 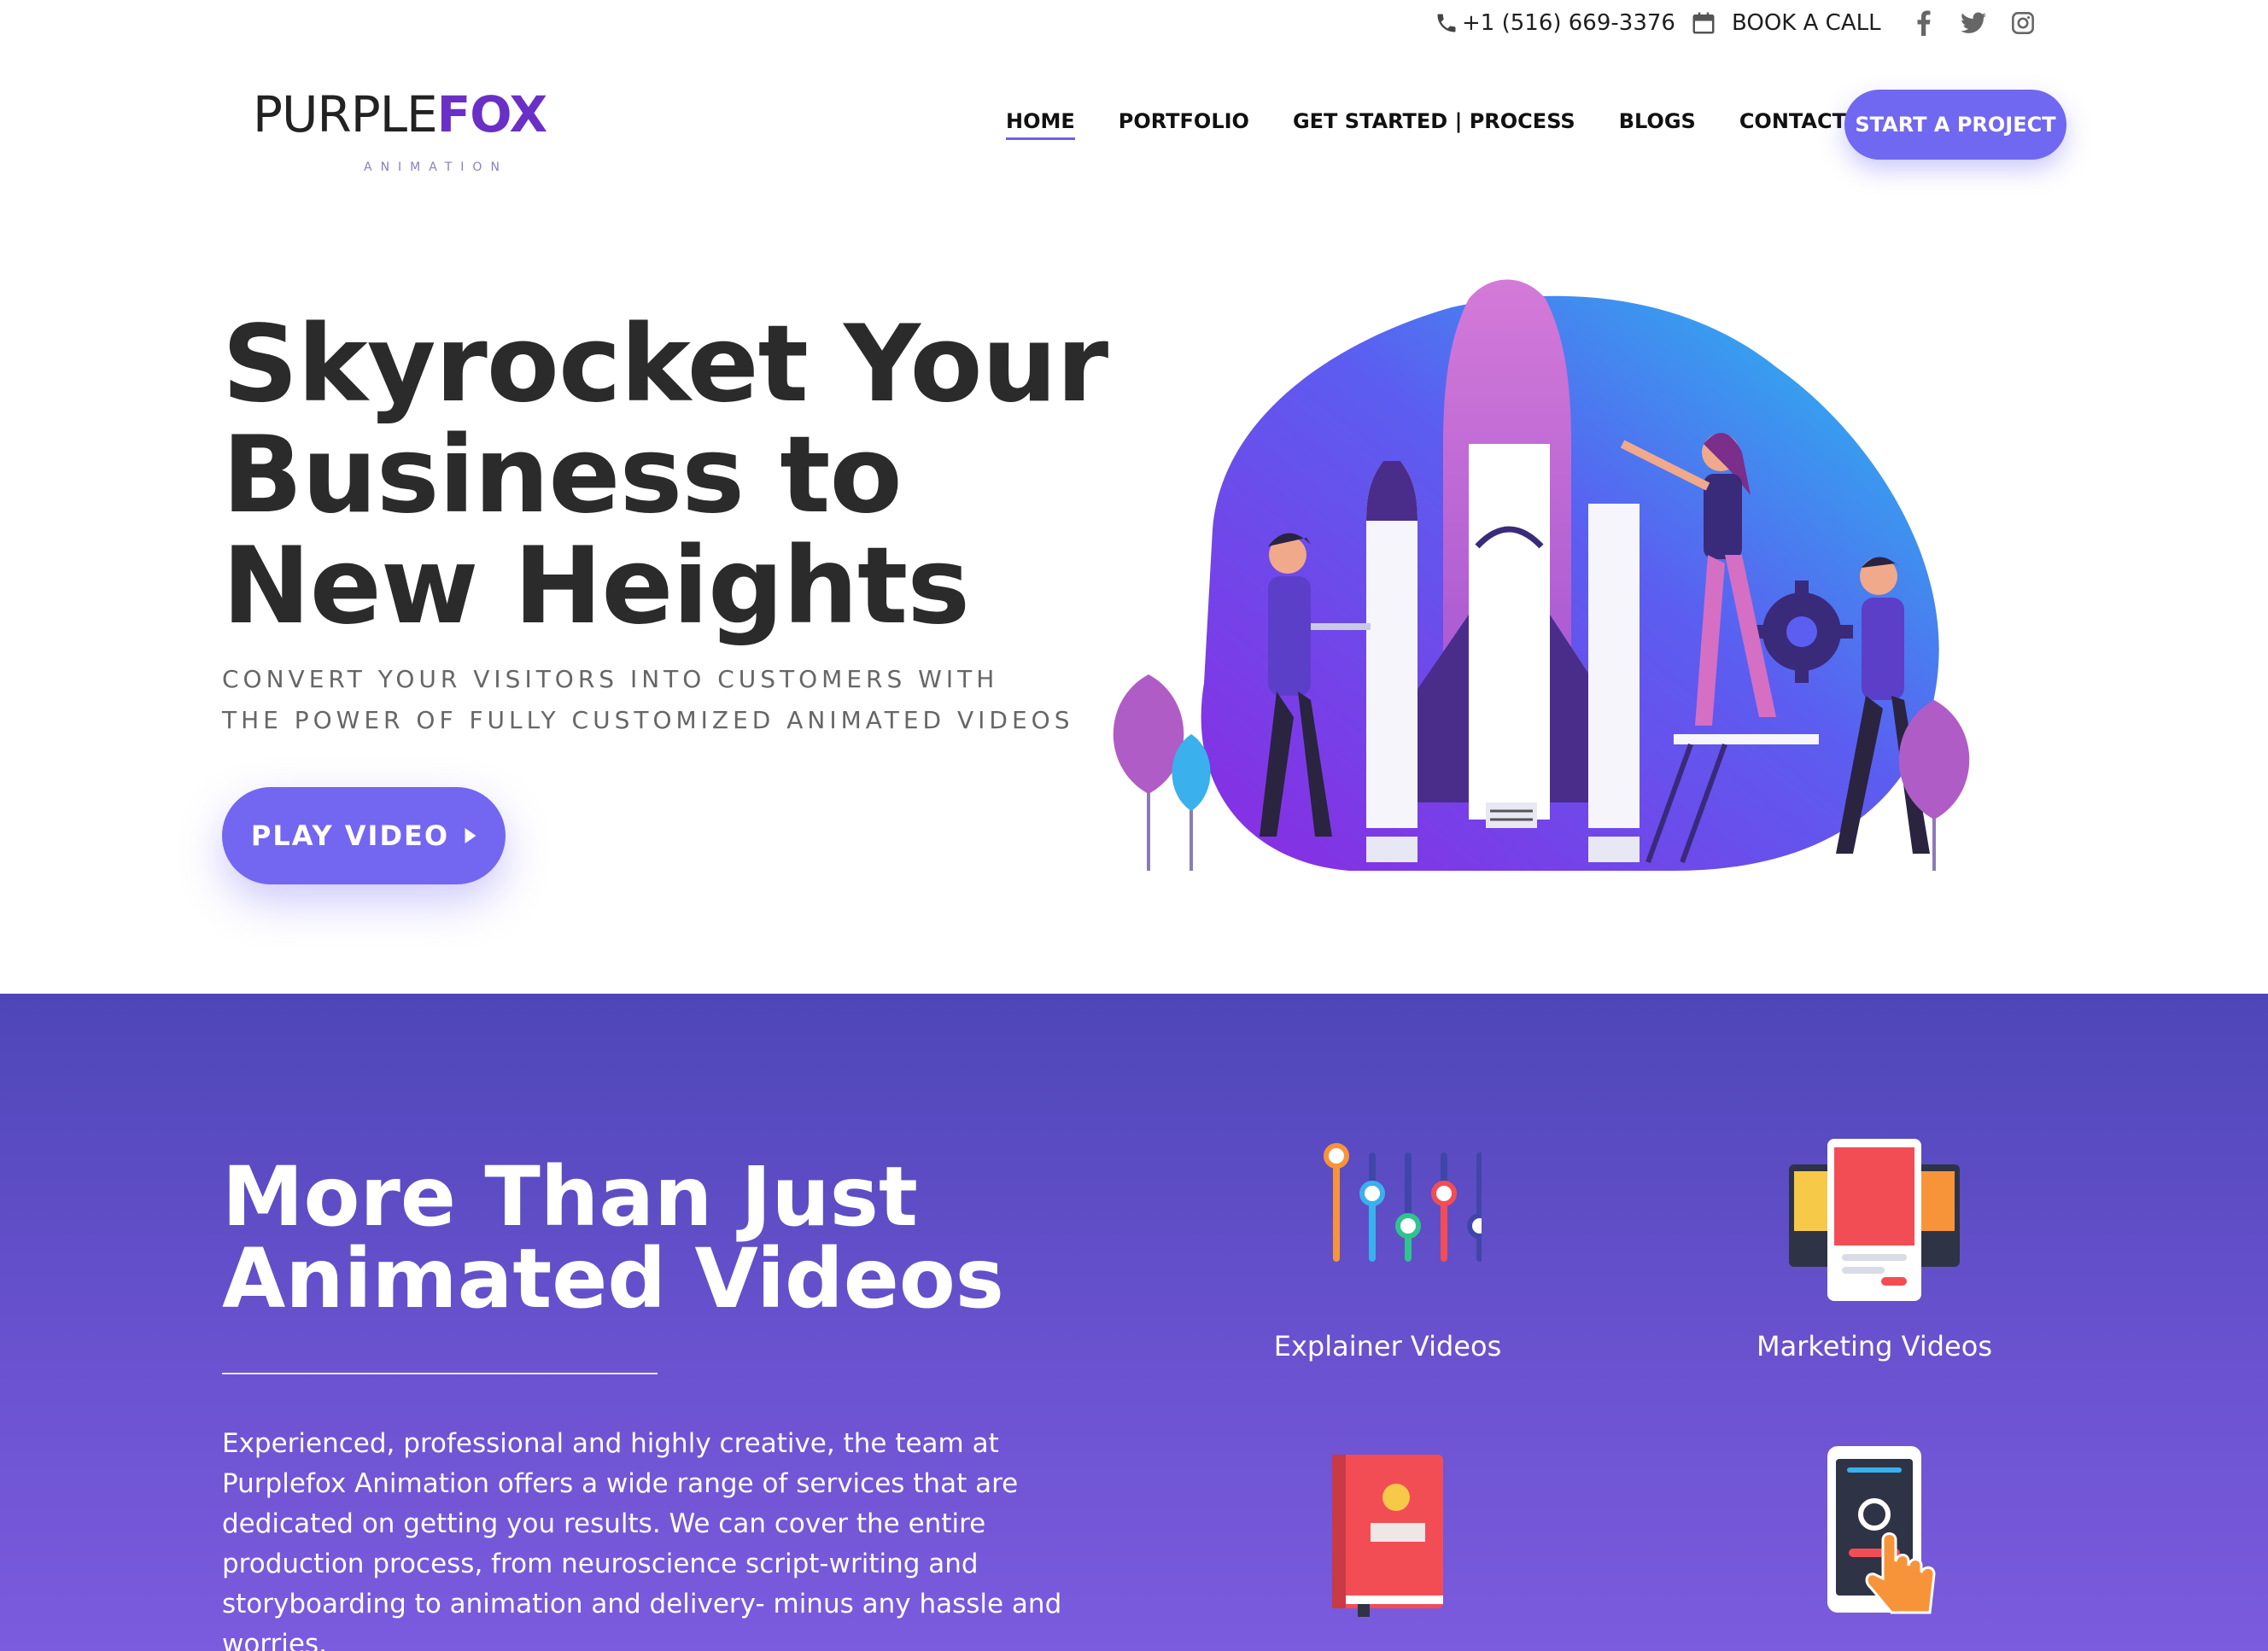 I want to click on hero-title: Skyrocket Your Business to New Heights, so click(x=691, y=476).